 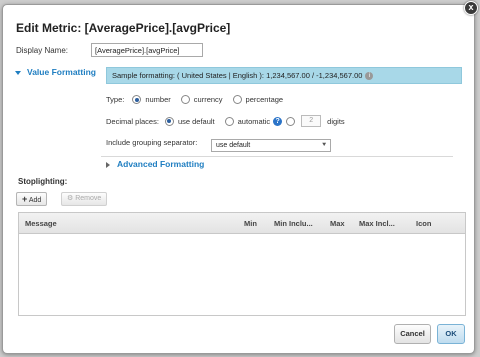 What do you see at coordinates (271, 145) in the screenshot?
I see `grouping-separator-select: use default ⯆` at bounding box center [271, 145].